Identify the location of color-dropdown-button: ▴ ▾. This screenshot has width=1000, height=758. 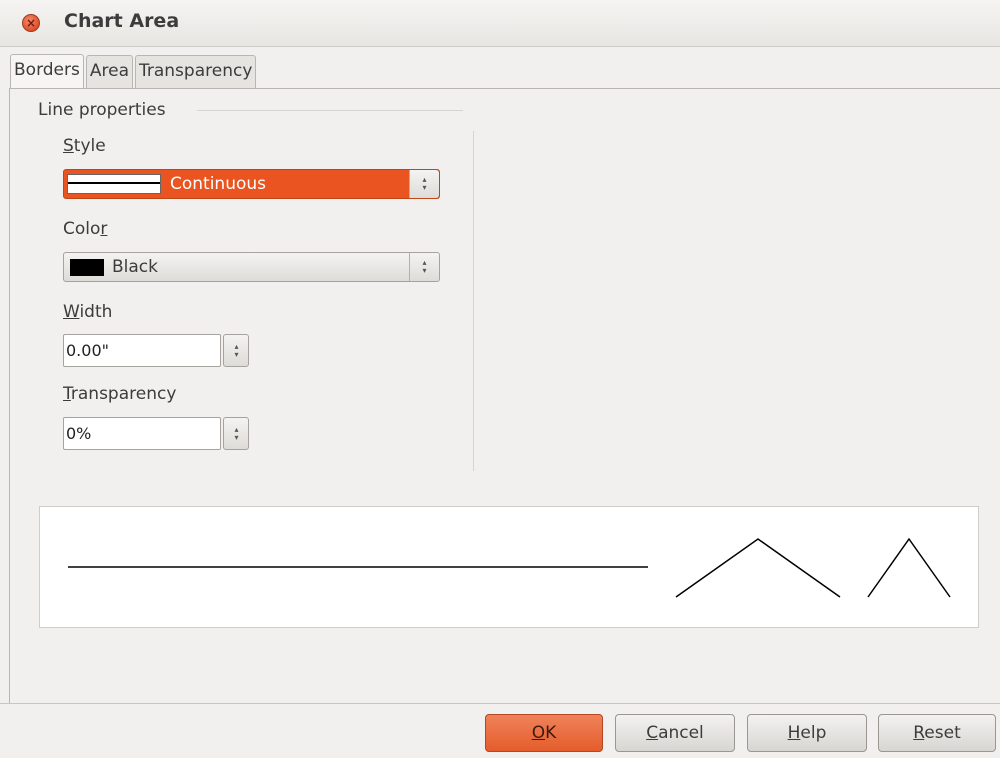
(424, 267).